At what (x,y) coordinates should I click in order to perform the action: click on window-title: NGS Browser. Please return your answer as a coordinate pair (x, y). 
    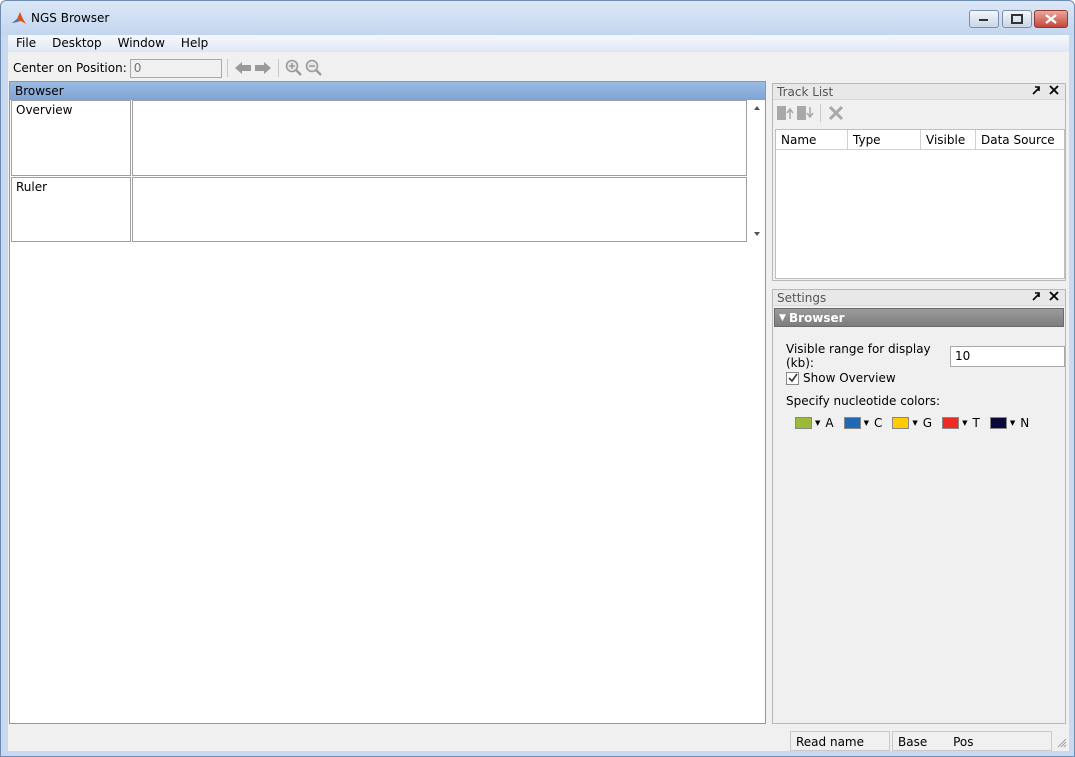
    Looking at the image, I should click on (70, 18).